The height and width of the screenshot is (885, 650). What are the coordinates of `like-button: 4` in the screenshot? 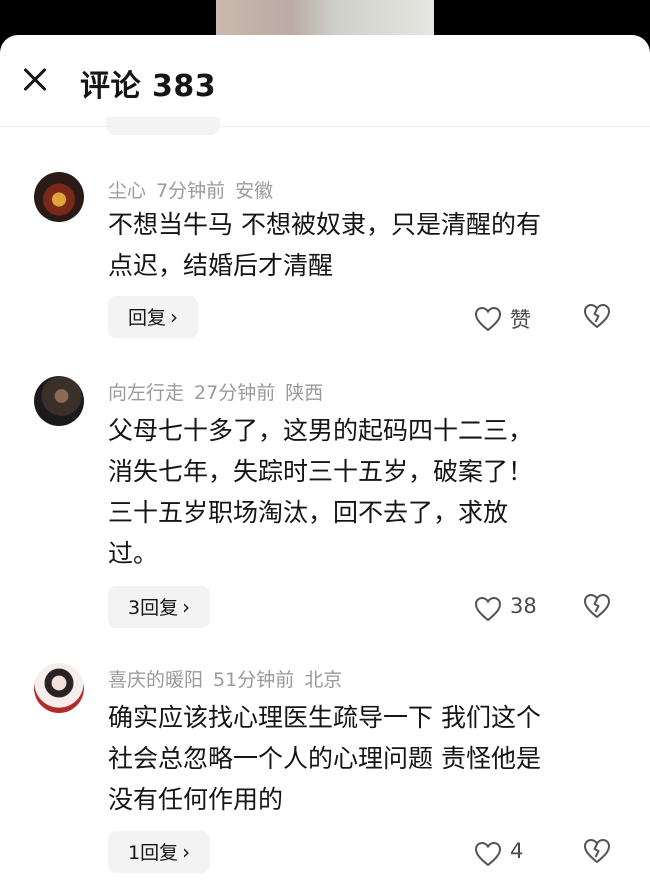 It's located at (509, 853).